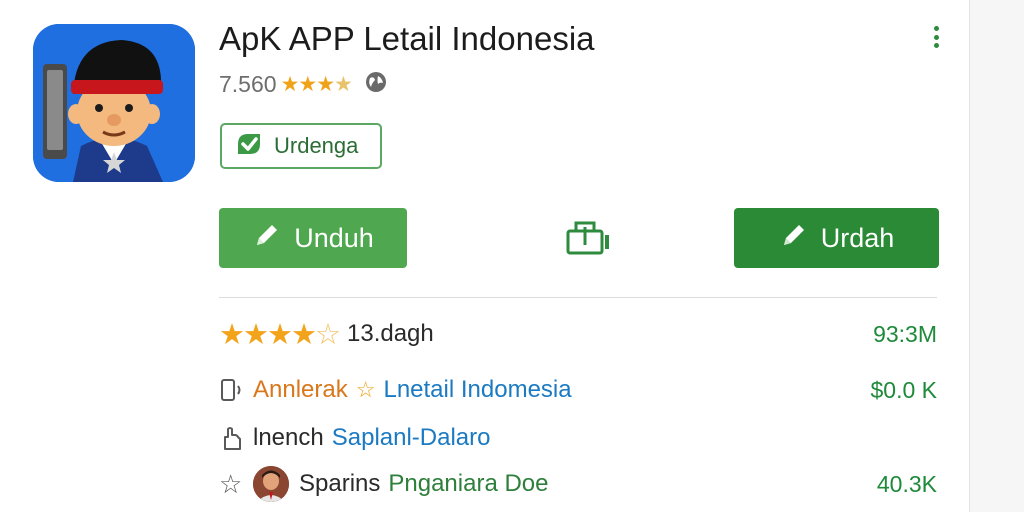 Image resolution: width=1024 pixels, height=512 pixels. I want to click on app-mascot-icon, so click(114, 103).